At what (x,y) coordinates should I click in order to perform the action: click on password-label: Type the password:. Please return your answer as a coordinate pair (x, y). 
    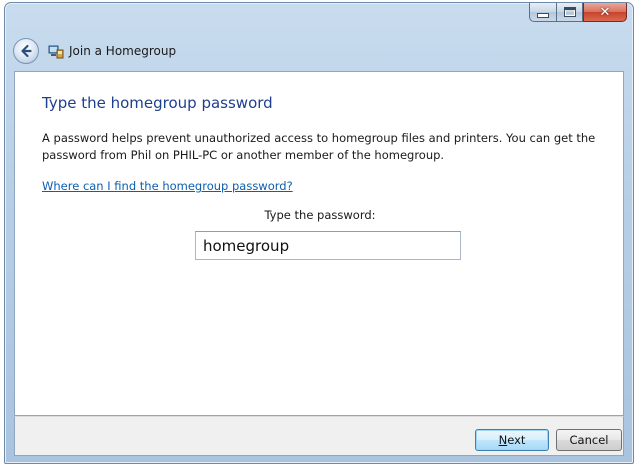
    Looking at the image, I should click on (320, 215).